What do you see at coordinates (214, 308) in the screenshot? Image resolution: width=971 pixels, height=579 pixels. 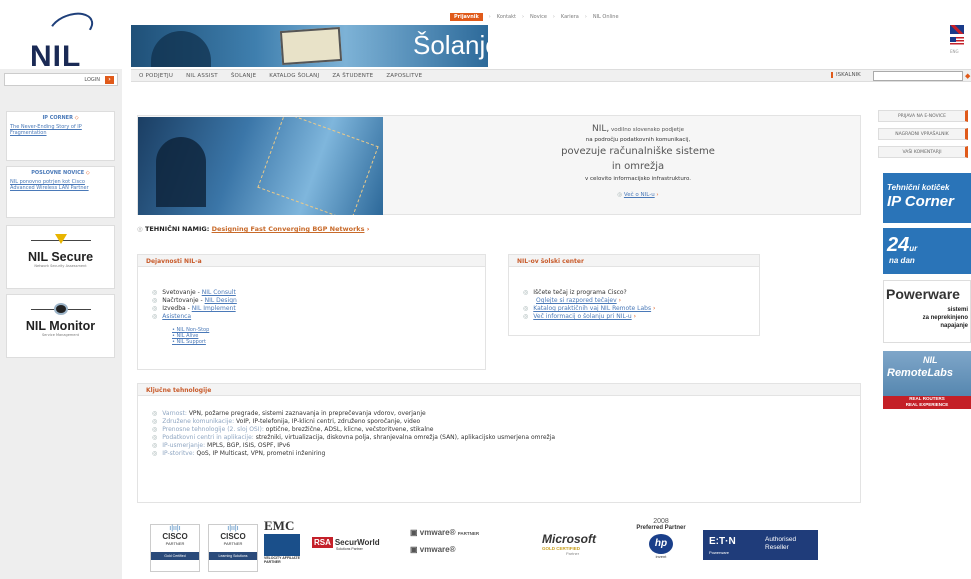 I see `nil-implement-link: NIL Implement` at bounding box center [214, 308].